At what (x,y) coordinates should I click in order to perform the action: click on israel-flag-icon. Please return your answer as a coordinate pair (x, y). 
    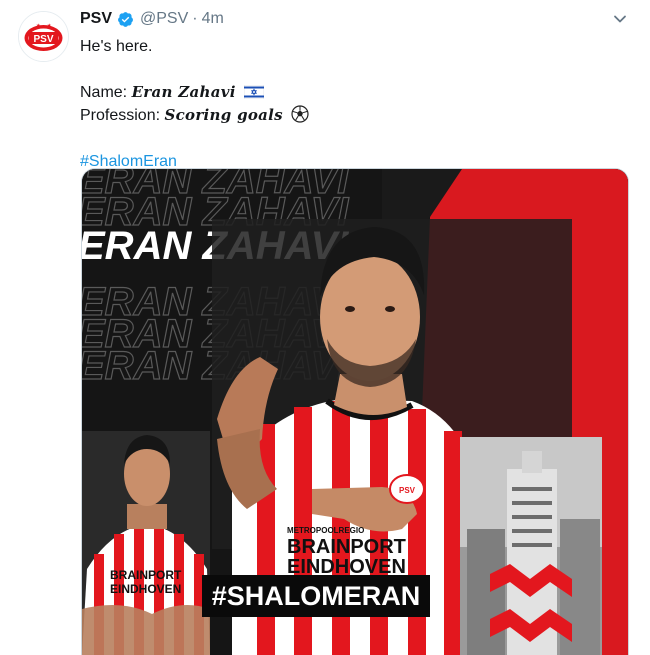
    Looking at the image, I should click on (254, 92).